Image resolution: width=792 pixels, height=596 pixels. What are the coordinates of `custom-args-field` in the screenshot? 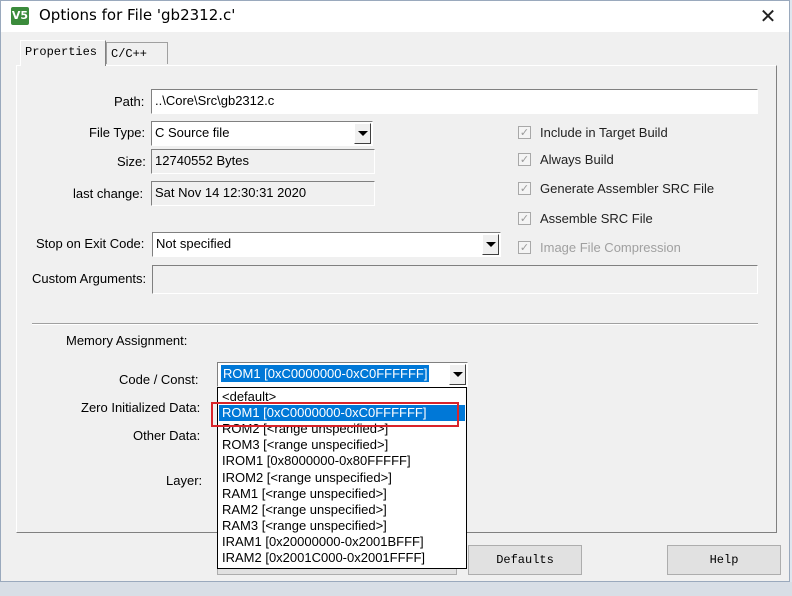 It's located at (455, 279).